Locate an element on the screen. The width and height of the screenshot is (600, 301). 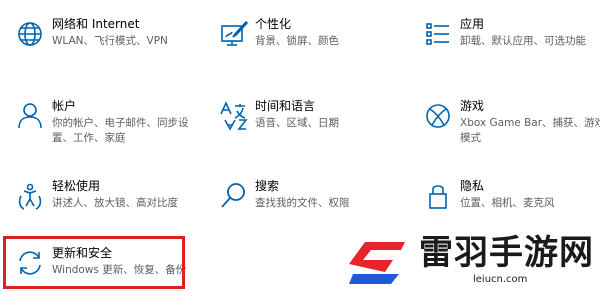
settings-tile-privacy: 隐私 位置、相机、麦克风 is located at coordinates (504, 205).